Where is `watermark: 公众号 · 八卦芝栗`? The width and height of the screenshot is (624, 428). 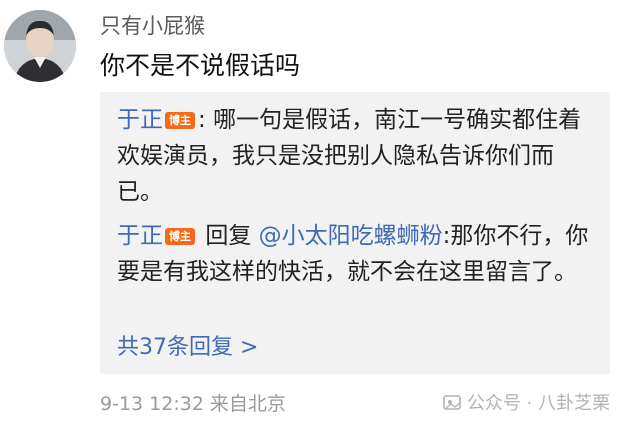
watermark: 公众号 · 八卦芝栗 is located at coordinates (526, 405).